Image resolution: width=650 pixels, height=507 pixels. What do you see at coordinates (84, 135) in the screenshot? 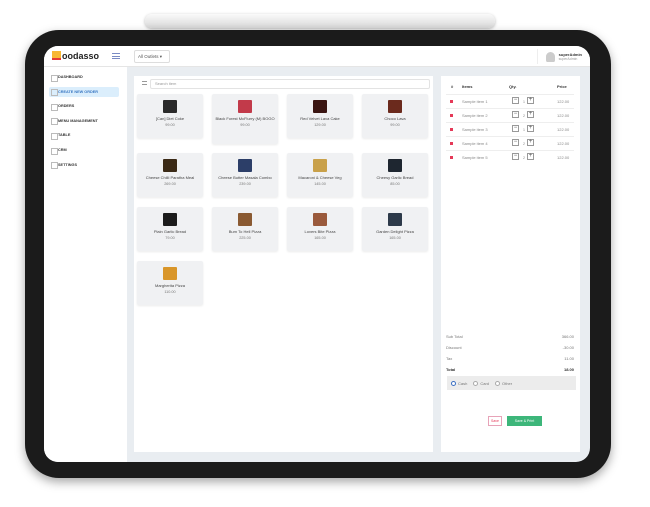
I see `sidebar-item-table: TABLE` at bounding box center [84, 135].